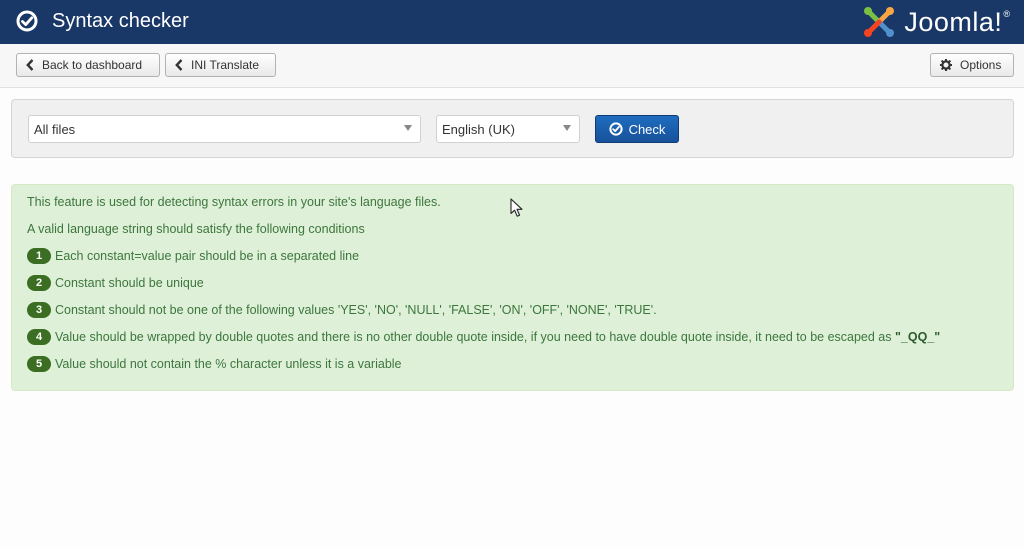 The width and height of the screenshot is (1024, 548). What do you see at coordinates (39, 363) in the screenshot?
I see `condition-number-badge: 5` at bounding box center [39, 363].